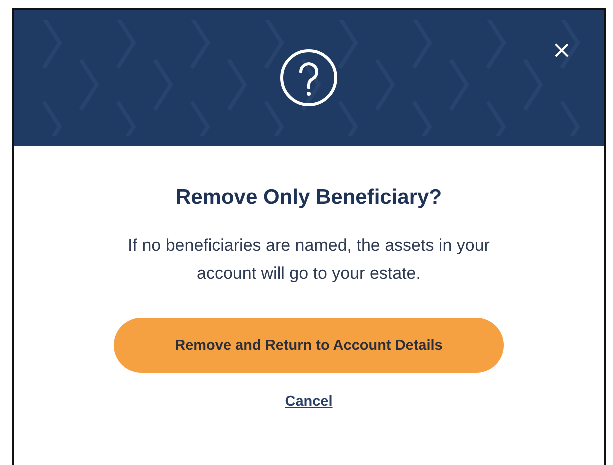 The height and width of the screenshot is (465, 613). Describe the element at coordinates (309, 402) in the screenshot. I see `cancel-link: Cancel` at that location.